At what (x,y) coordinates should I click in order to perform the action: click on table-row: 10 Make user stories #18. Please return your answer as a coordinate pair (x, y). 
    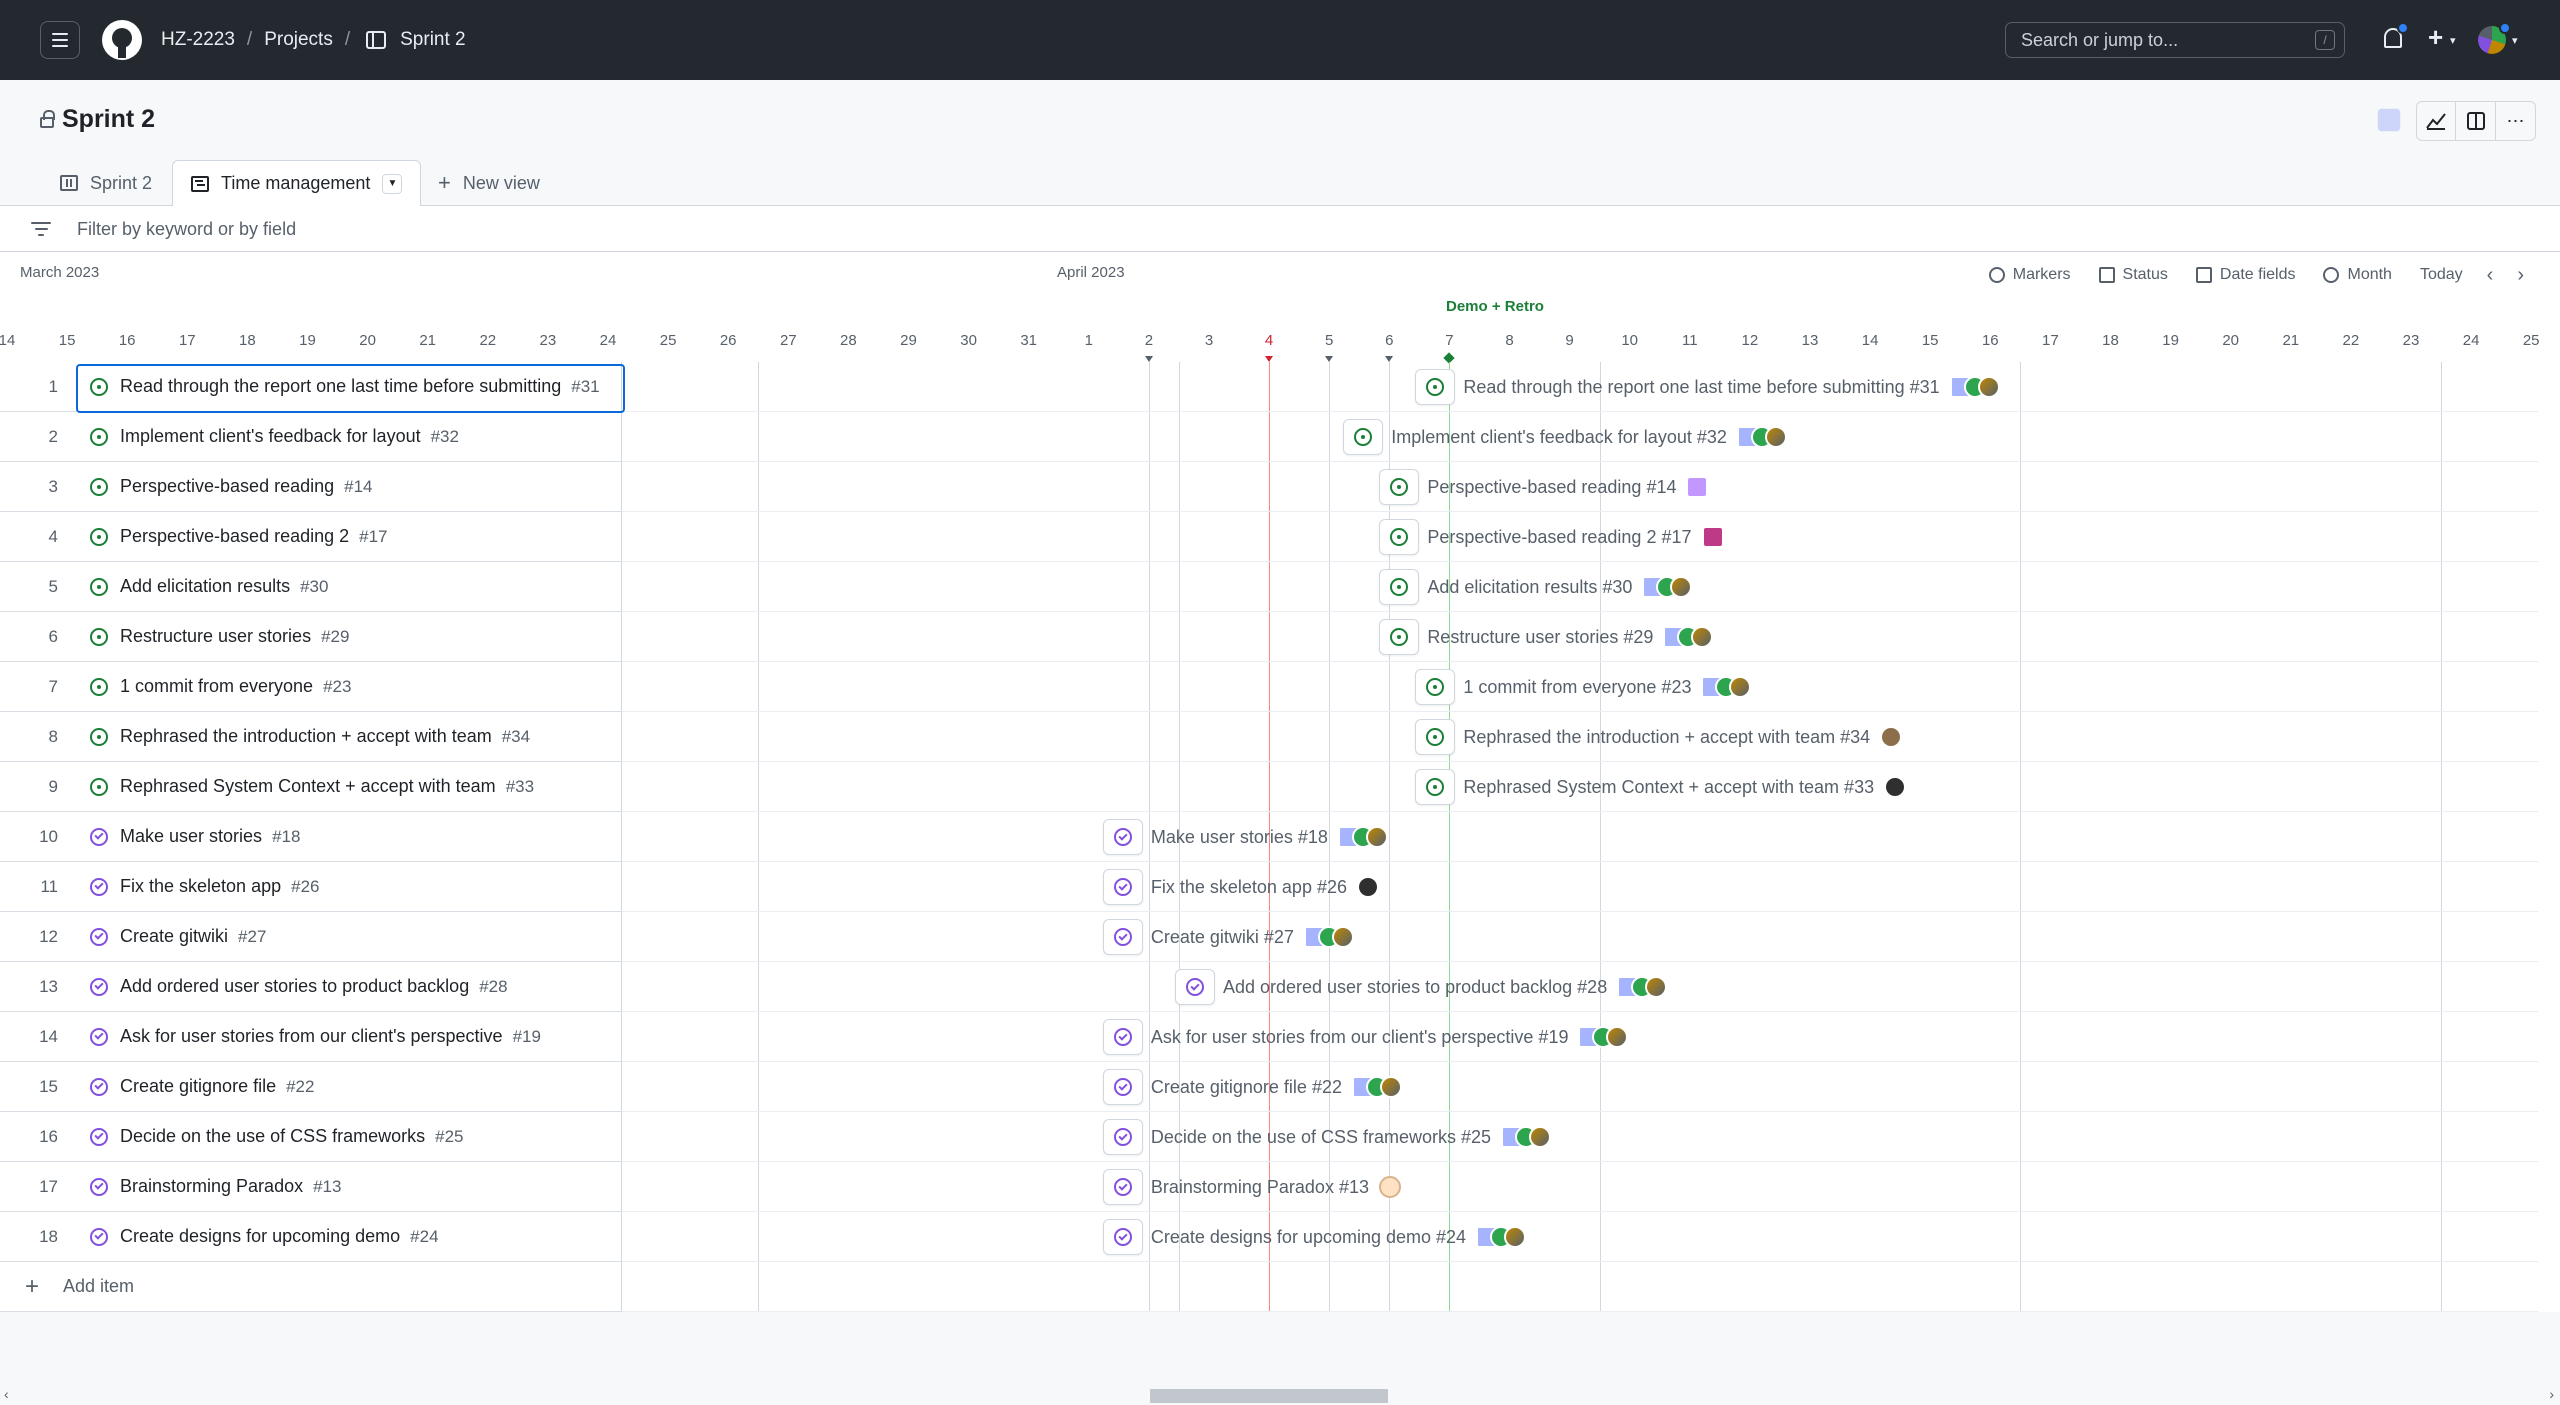
    Looking at the image, I should click on (311, 837).